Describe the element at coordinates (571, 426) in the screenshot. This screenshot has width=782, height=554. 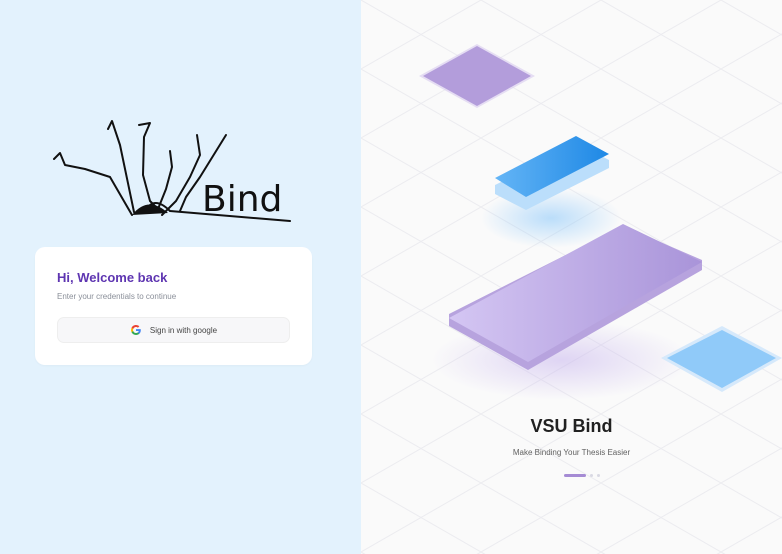
I see `hero-title: VSU Bind` at that location.